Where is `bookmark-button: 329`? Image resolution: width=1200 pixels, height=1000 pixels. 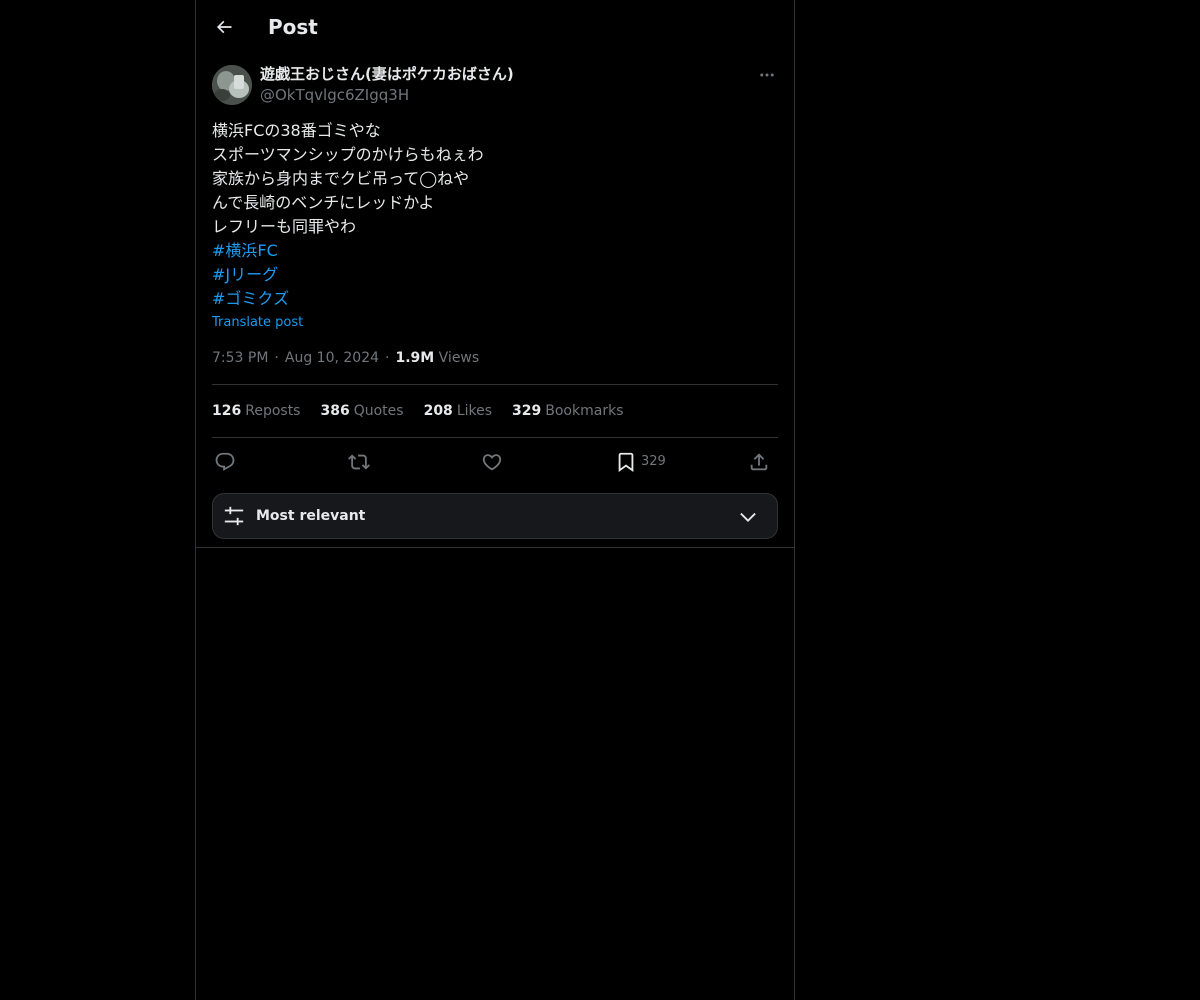 bookmark-button: 329 is located at coordinates (640, 462).